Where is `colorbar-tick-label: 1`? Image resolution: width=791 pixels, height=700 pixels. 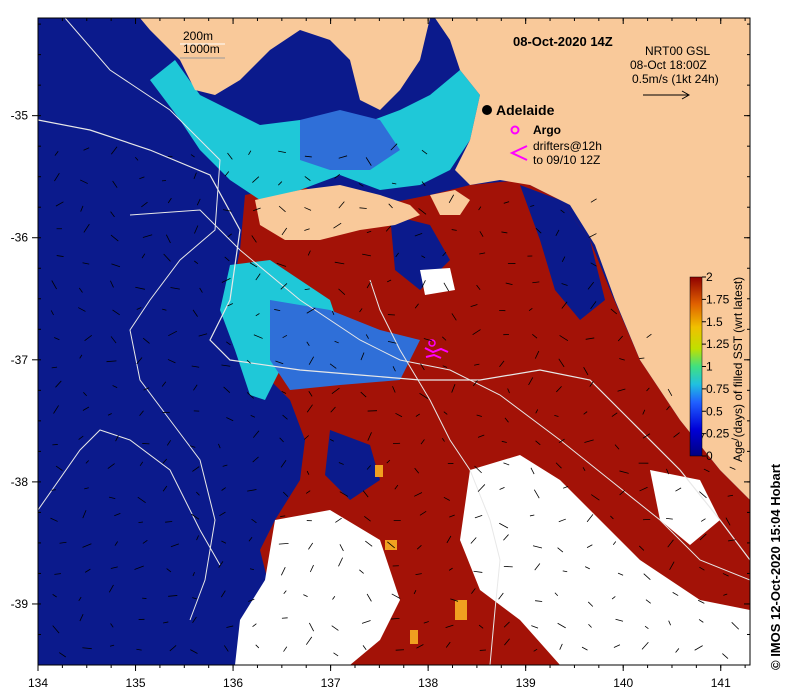
colorbar-tick-label: 1 is located at coordinates (709, 367).